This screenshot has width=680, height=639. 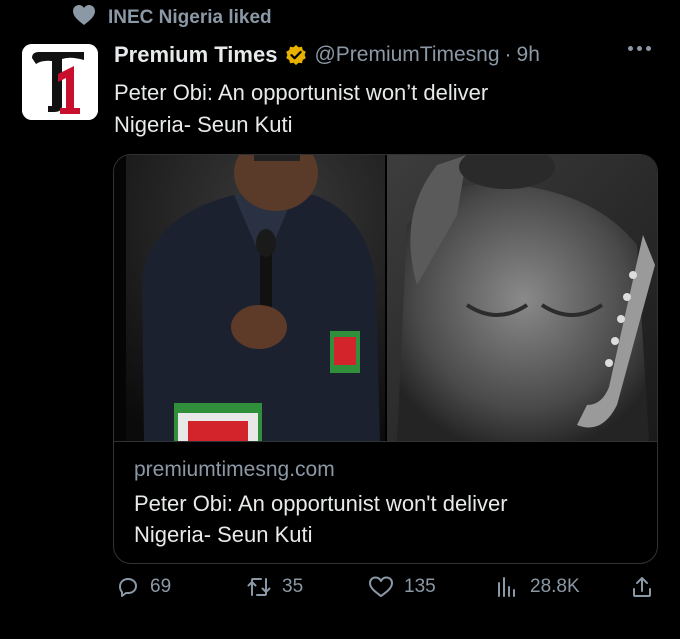 I want to click on action-bar: 69 35 135 28.8K, so click(x=340, y=595).